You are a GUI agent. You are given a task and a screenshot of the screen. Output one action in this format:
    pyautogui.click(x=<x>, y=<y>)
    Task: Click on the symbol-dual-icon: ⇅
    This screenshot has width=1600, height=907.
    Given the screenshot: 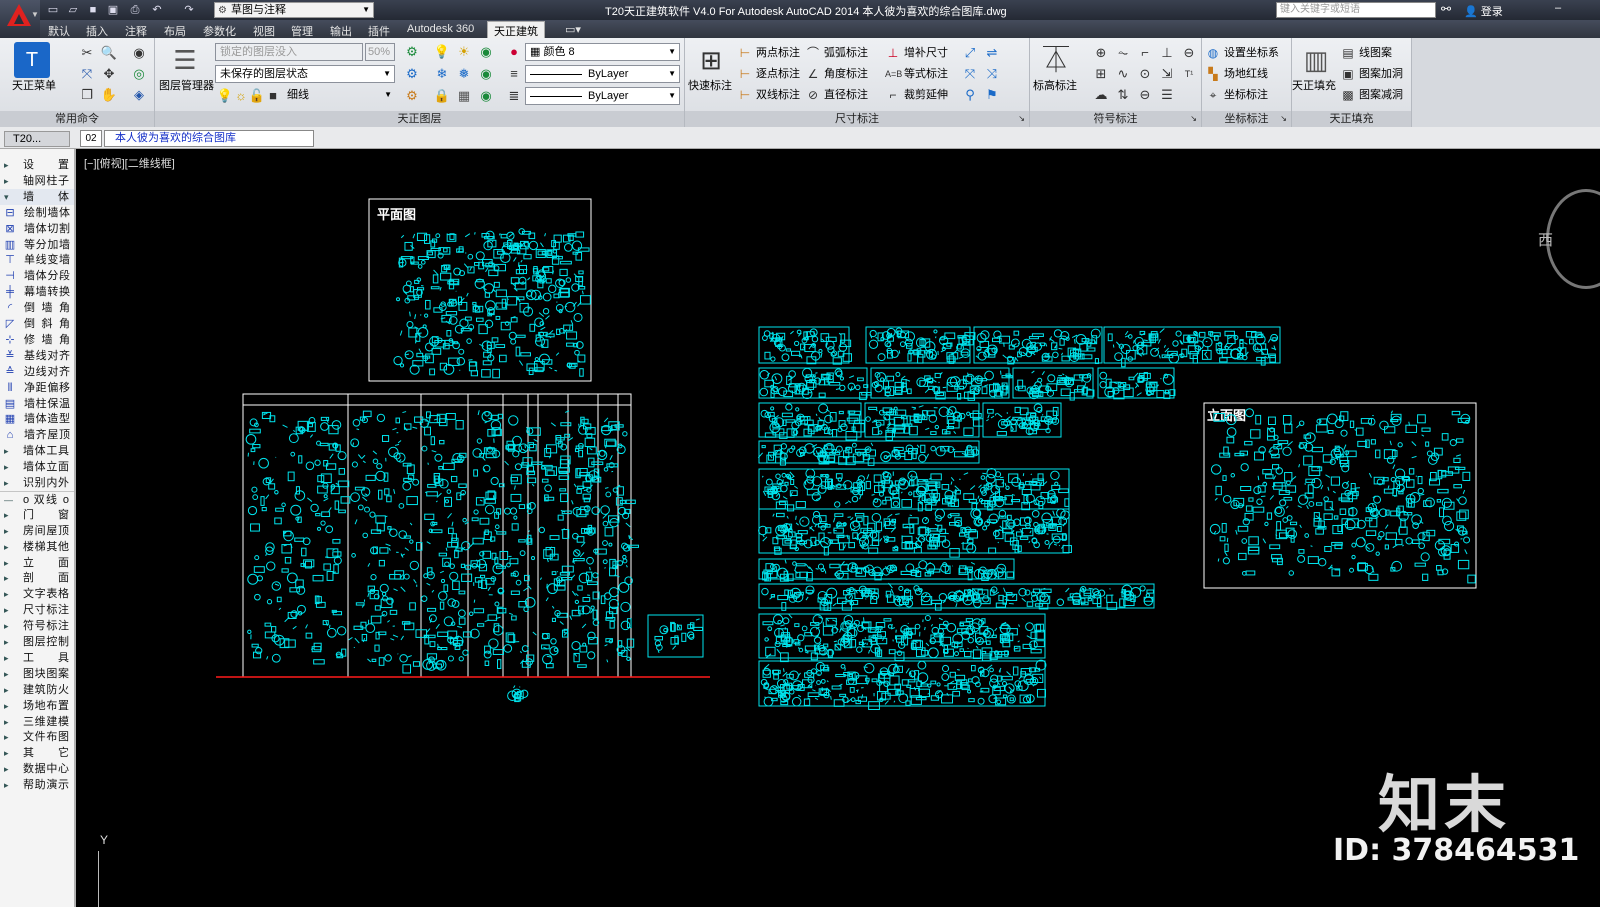 What is the action you would take?
    pyautogui.click(x=1123, y=95)
    